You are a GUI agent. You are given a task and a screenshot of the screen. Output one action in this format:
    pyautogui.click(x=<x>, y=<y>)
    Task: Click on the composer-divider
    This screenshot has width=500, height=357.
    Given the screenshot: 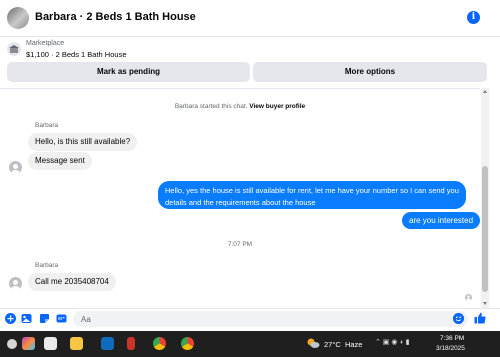 What is the action you would take?
    pyautogui.click(x=250, y=308)
    